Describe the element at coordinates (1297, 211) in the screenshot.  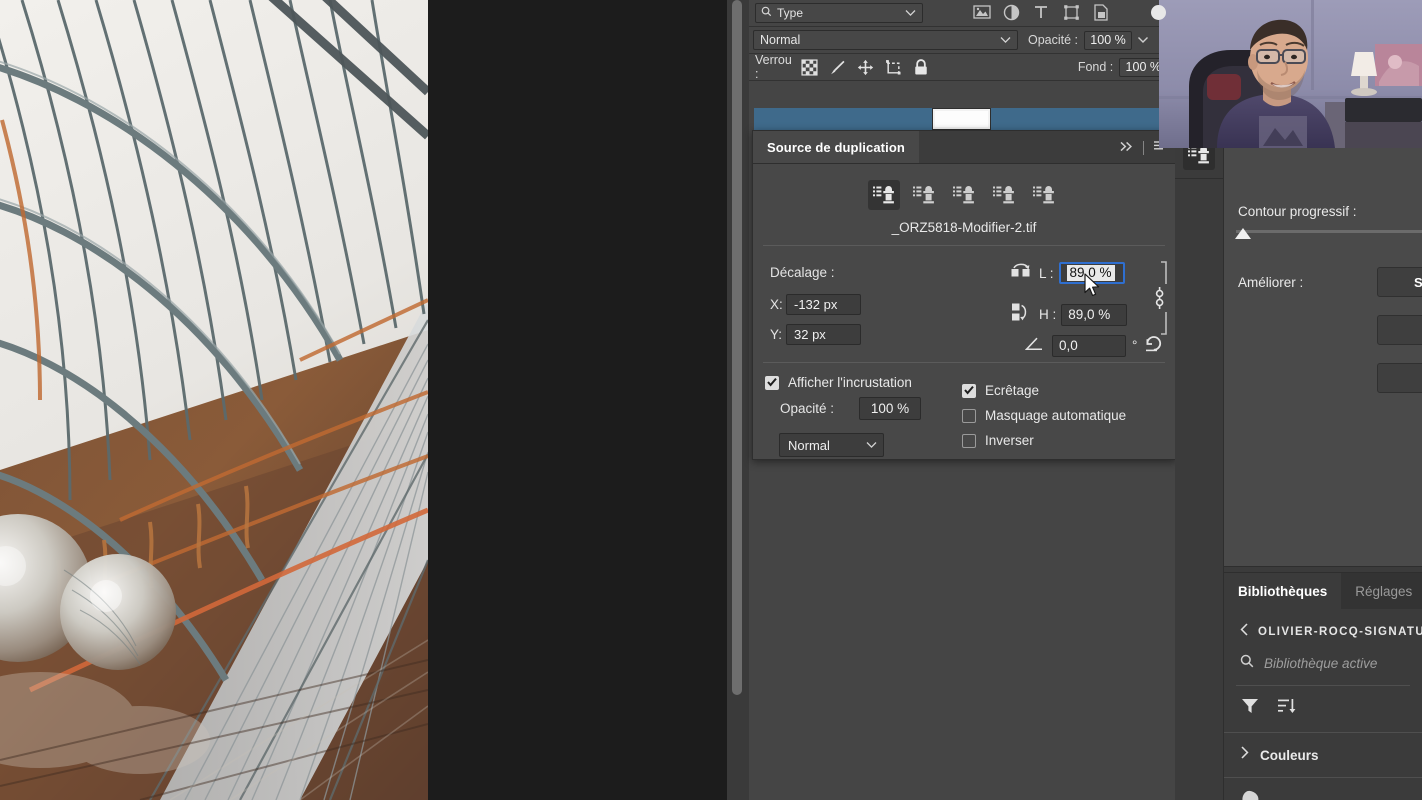
I see `feather-label: Contour progressif :` at that location.